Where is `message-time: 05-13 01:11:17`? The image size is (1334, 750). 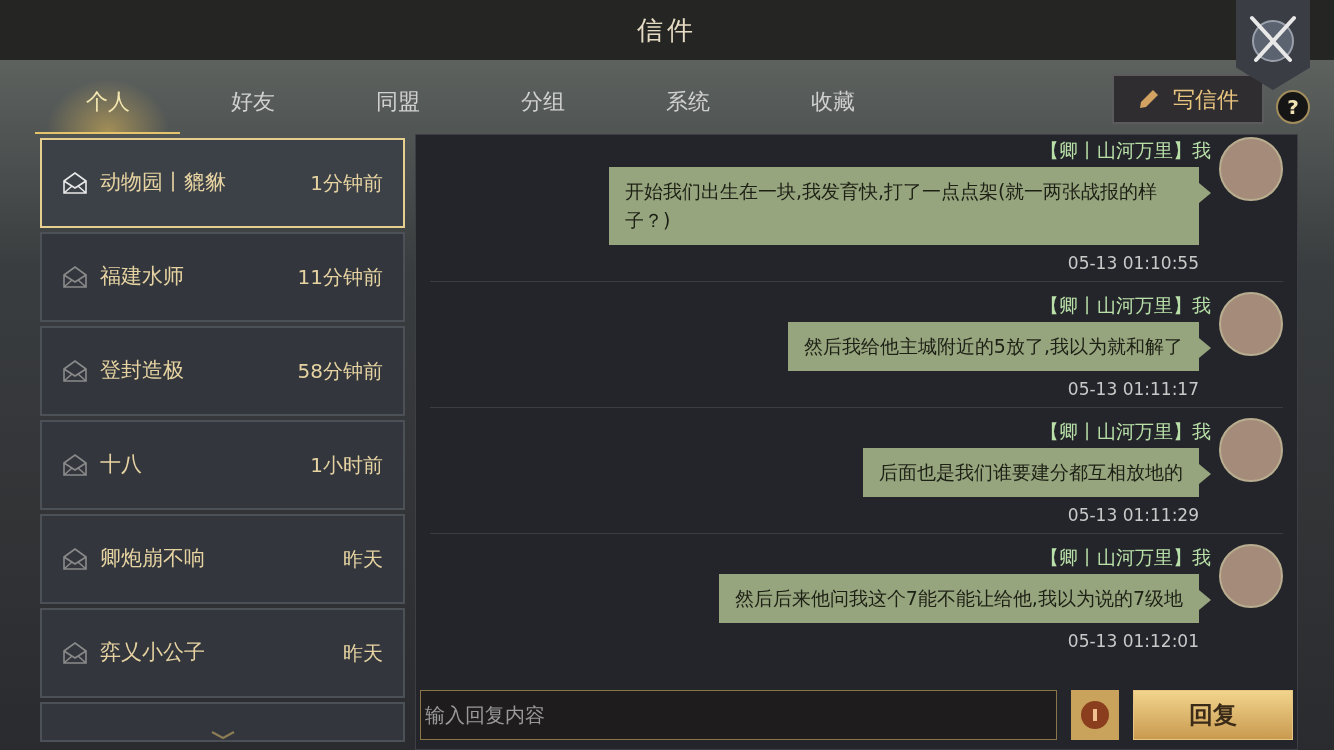
message-time: 05-13 01:11:17 is located at coordinates (1133, 389).